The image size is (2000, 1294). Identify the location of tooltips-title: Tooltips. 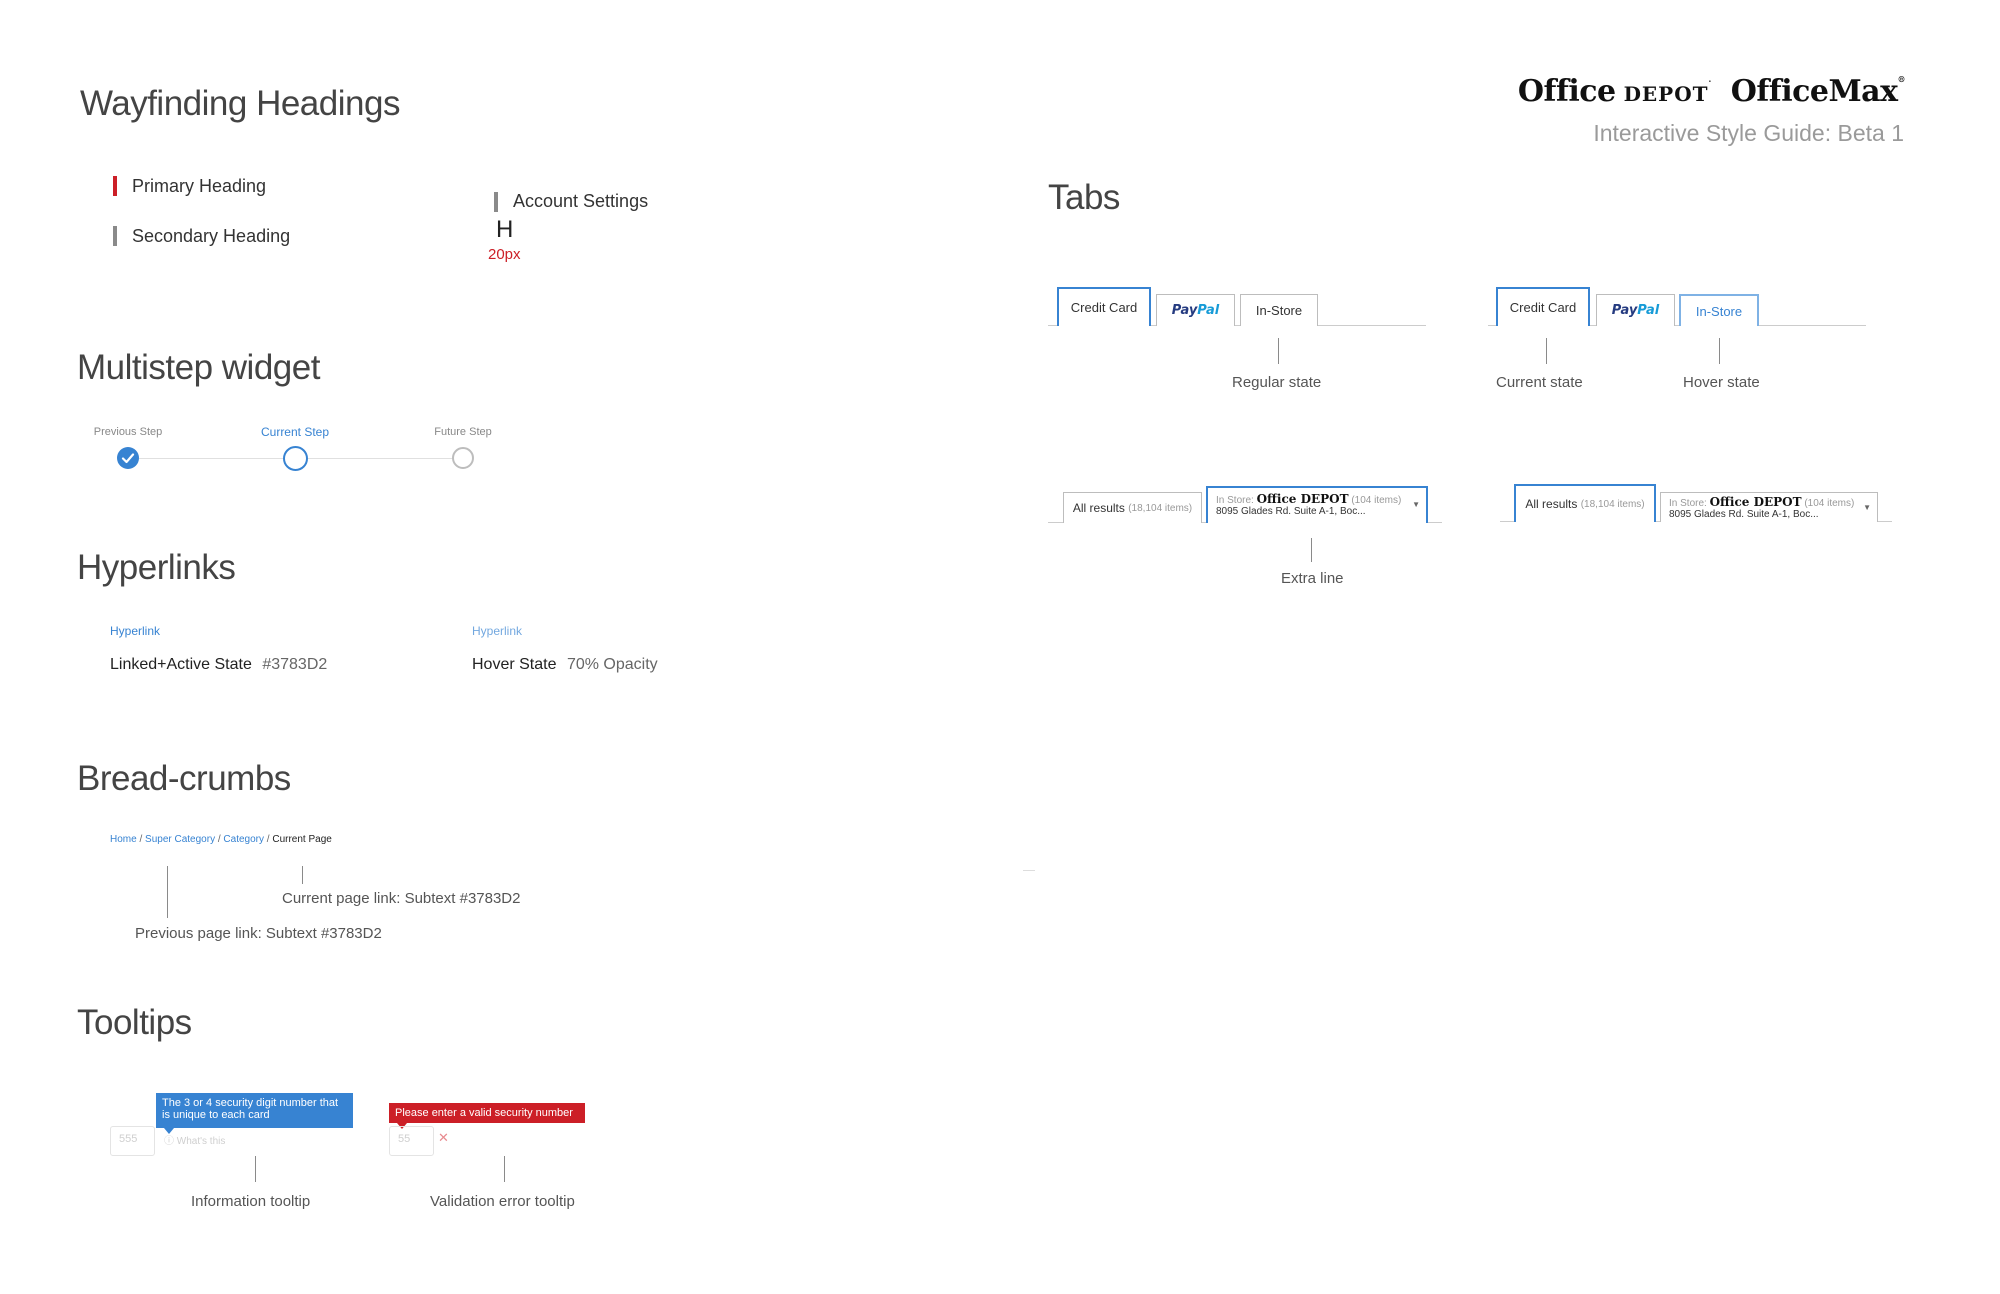
(134, 1022).